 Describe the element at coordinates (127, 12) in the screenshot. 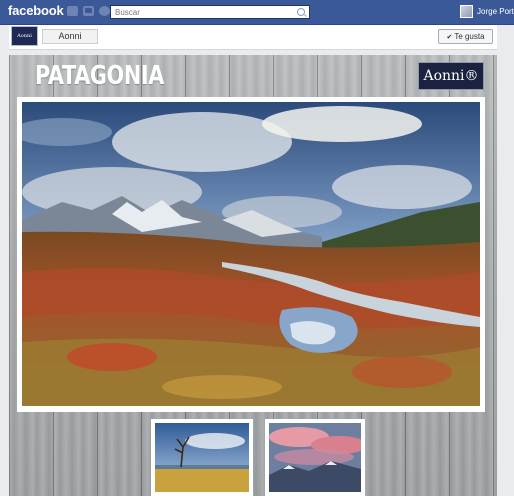

I see `search-placeholder: Buscar` at that location.